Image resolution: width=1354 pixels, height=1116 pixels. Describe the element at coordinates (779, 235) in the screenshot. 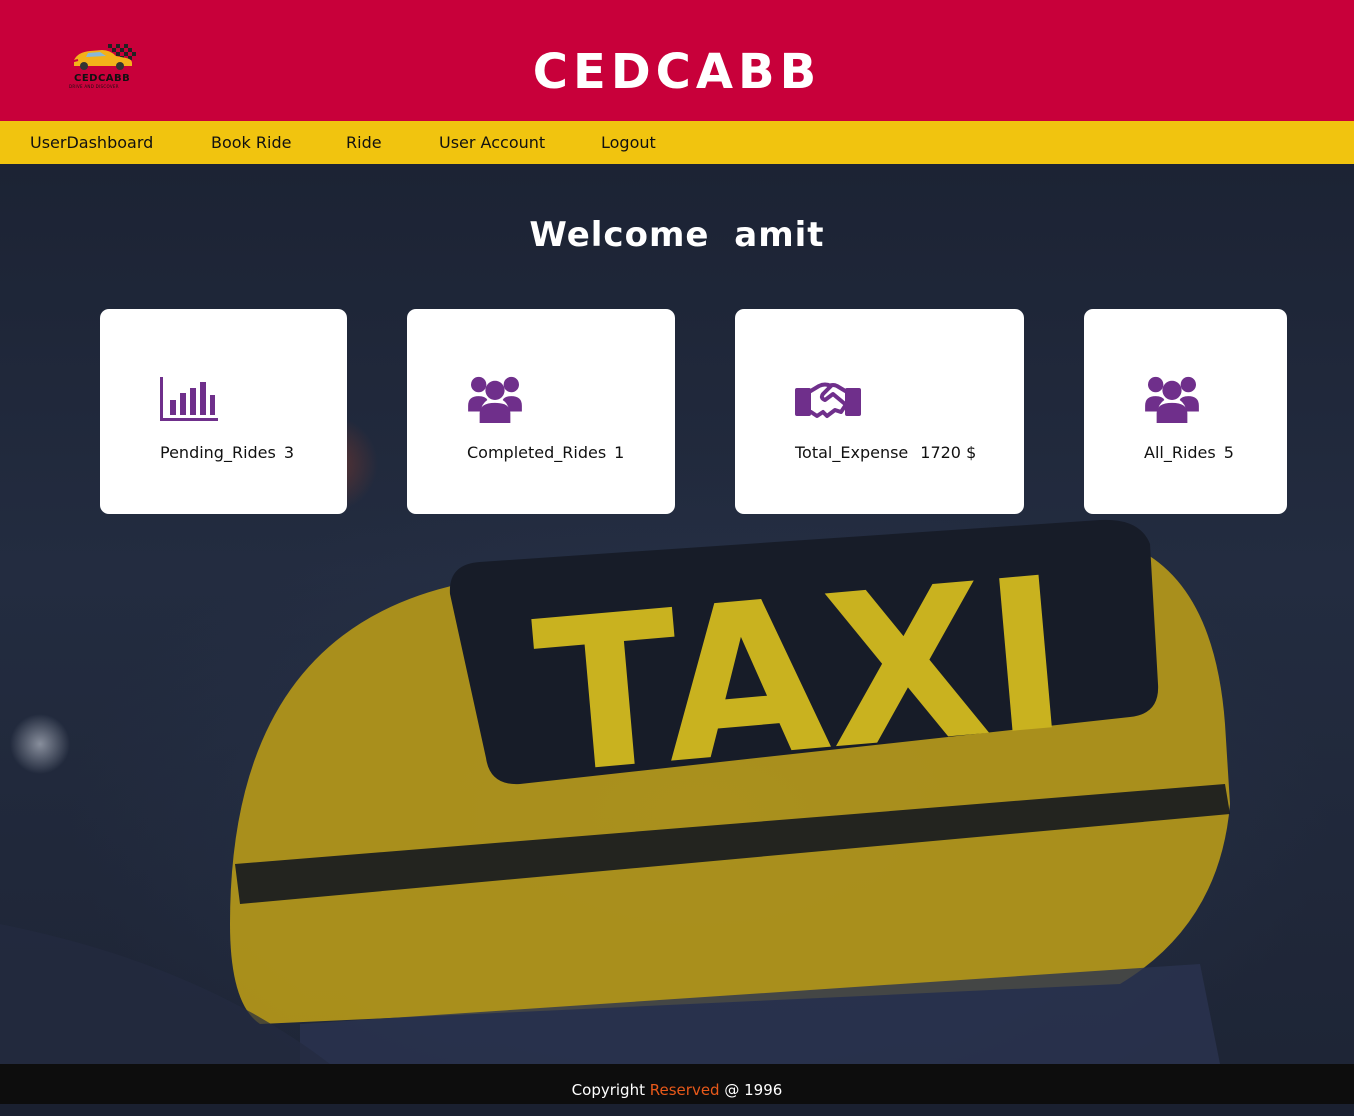

I see `welcome-username: amit` at that location.